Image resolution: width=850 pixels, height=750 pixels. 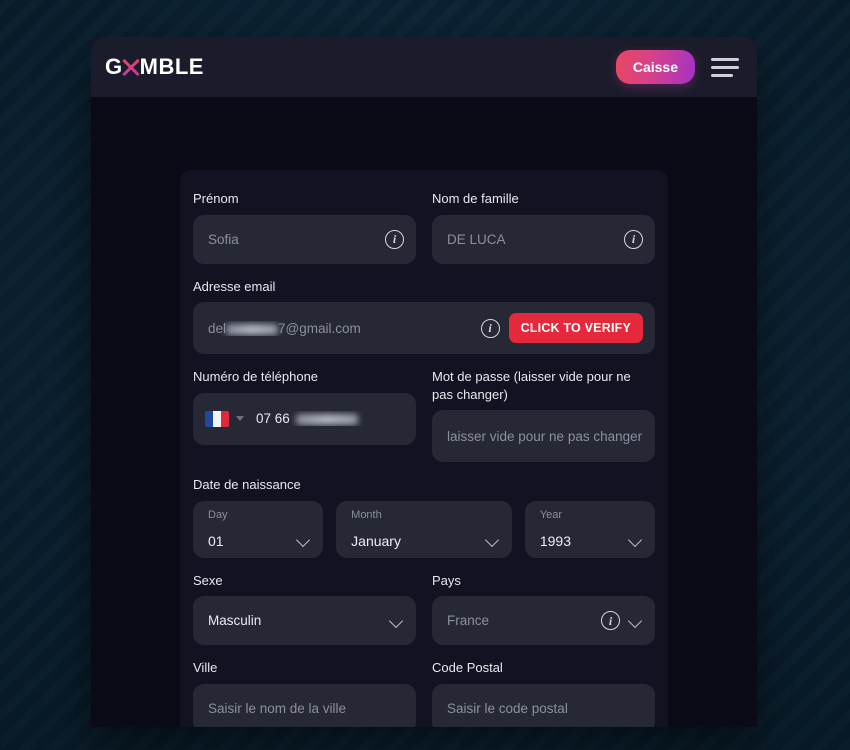 What do you see at coordinates (114, 66) in the screenshot?
I see `logo-text-prefix: G` at bounding box center [114, 66].